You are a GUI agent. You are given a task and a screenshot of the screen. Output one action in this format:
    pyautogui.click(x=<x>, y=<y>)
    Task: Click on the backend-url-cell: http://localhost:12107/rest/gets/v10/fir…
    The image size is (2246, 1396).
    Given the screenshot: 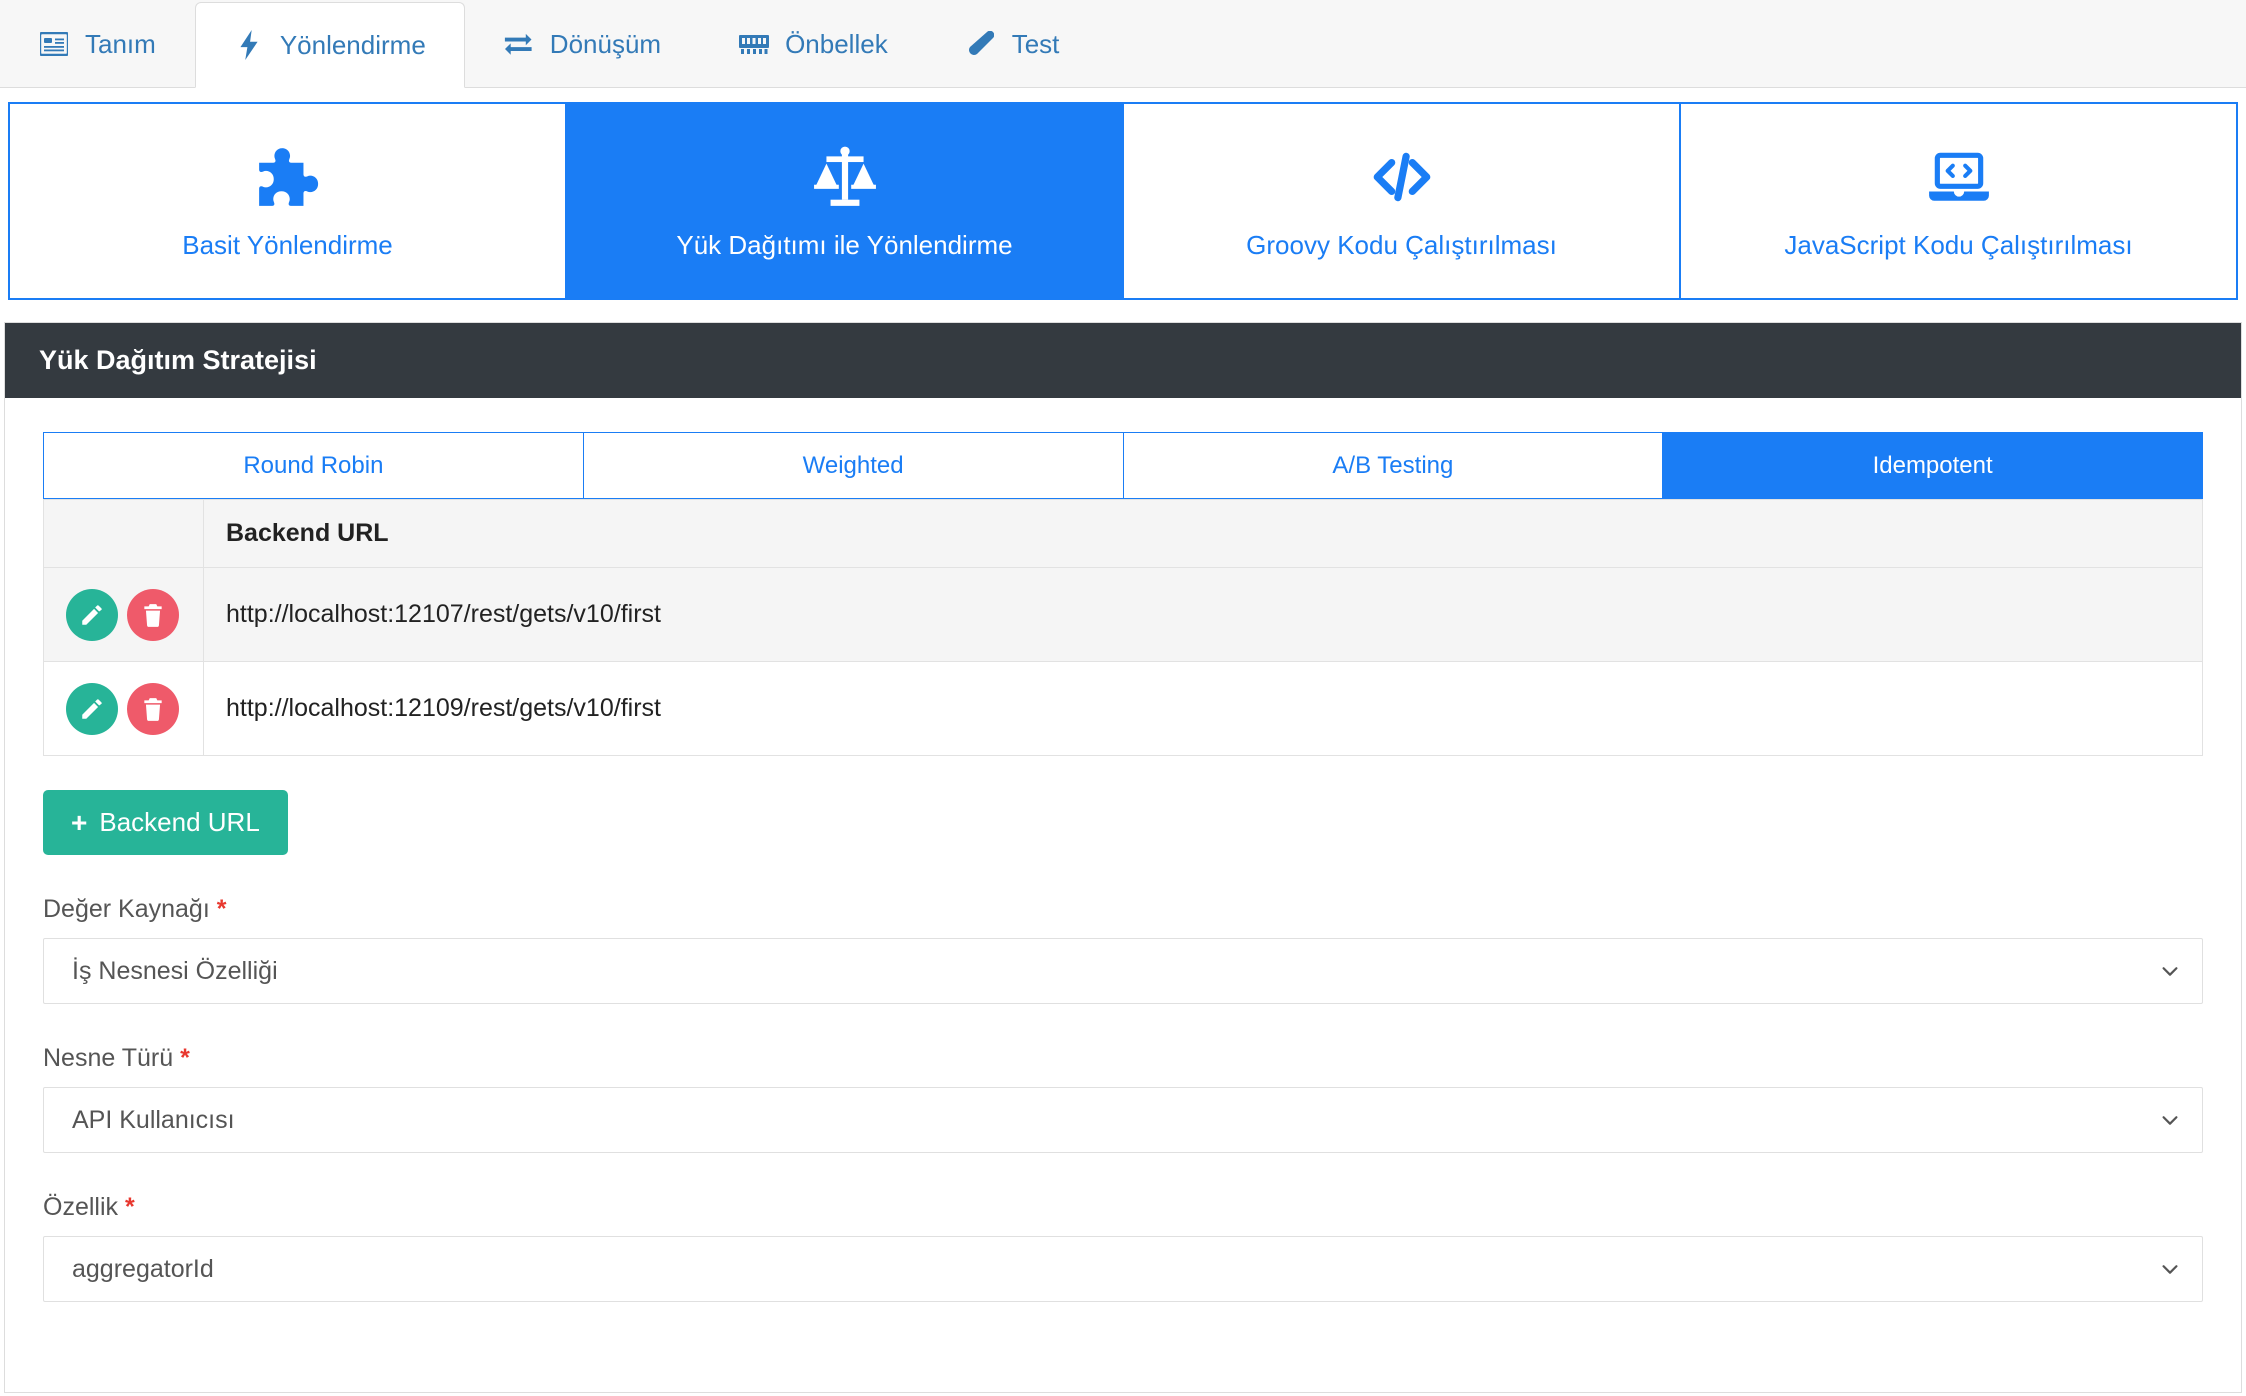 What is the action you would take?
    pyautogui.click(x=1203, y=614)
    